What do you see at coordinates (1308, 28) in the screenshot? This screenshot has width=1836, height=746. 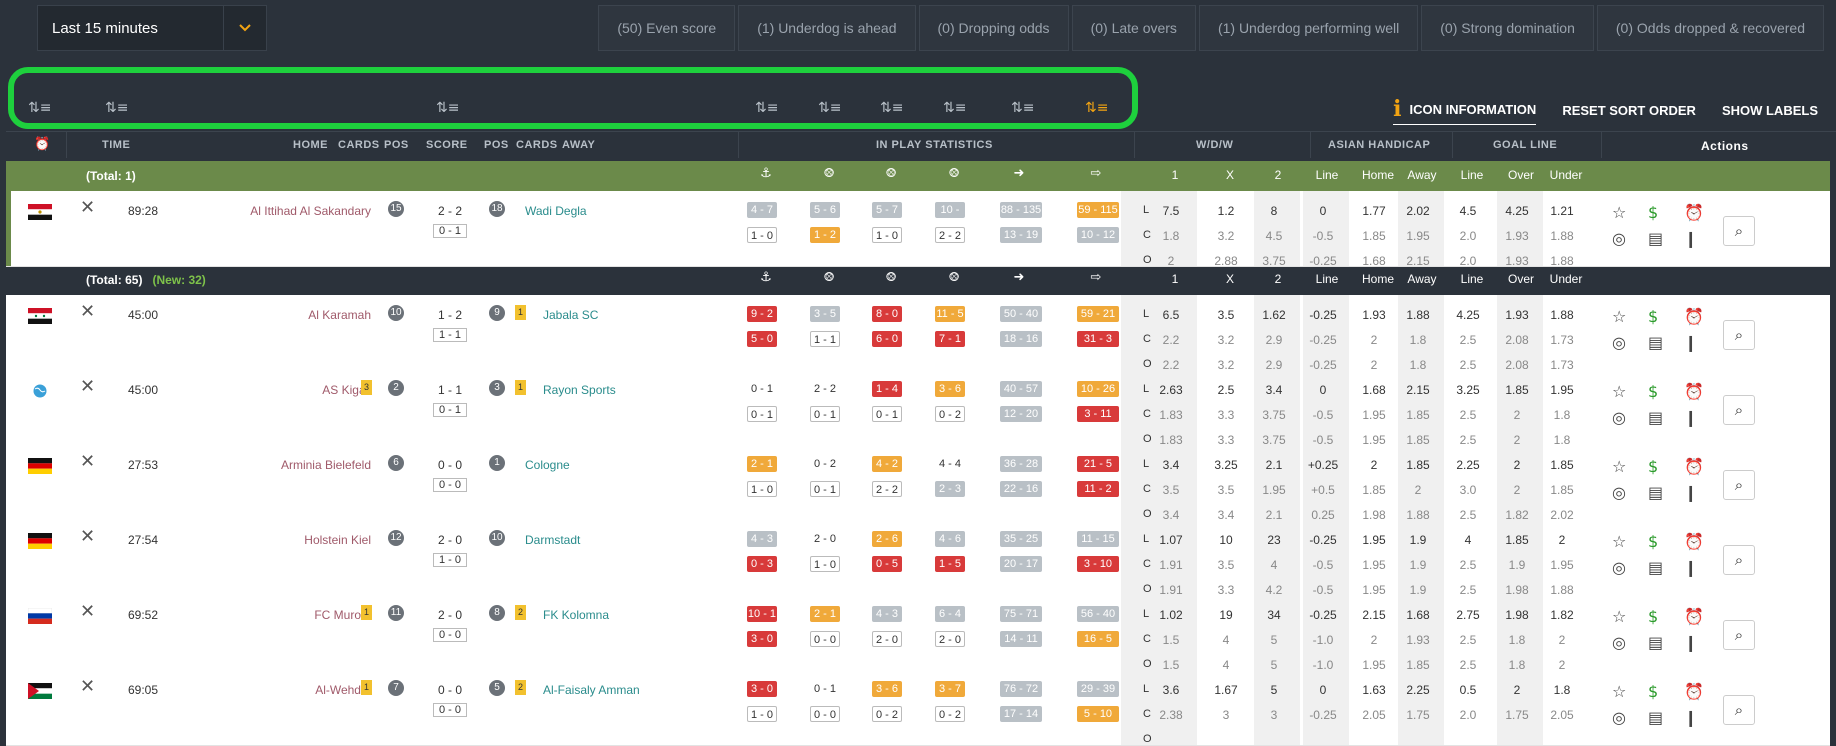 I see `filter-underdog-performing: (1) Underdog performing well` at bounding box center [1308, 28].